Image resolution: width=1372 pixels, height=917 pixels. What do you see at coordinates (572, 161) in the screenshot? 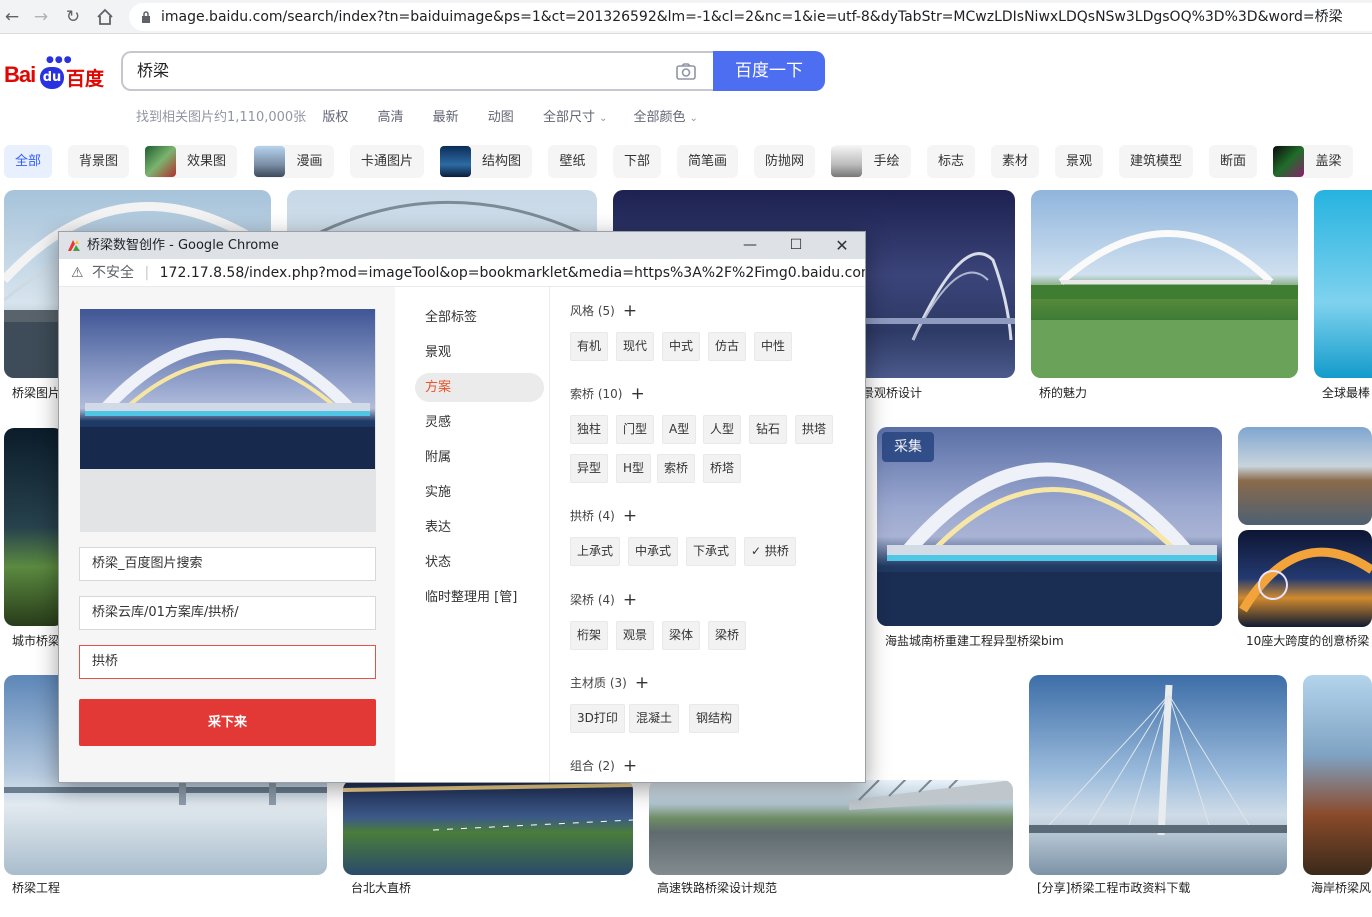
I see `tag-item: 壁纸` at bounding box center [572, 161].